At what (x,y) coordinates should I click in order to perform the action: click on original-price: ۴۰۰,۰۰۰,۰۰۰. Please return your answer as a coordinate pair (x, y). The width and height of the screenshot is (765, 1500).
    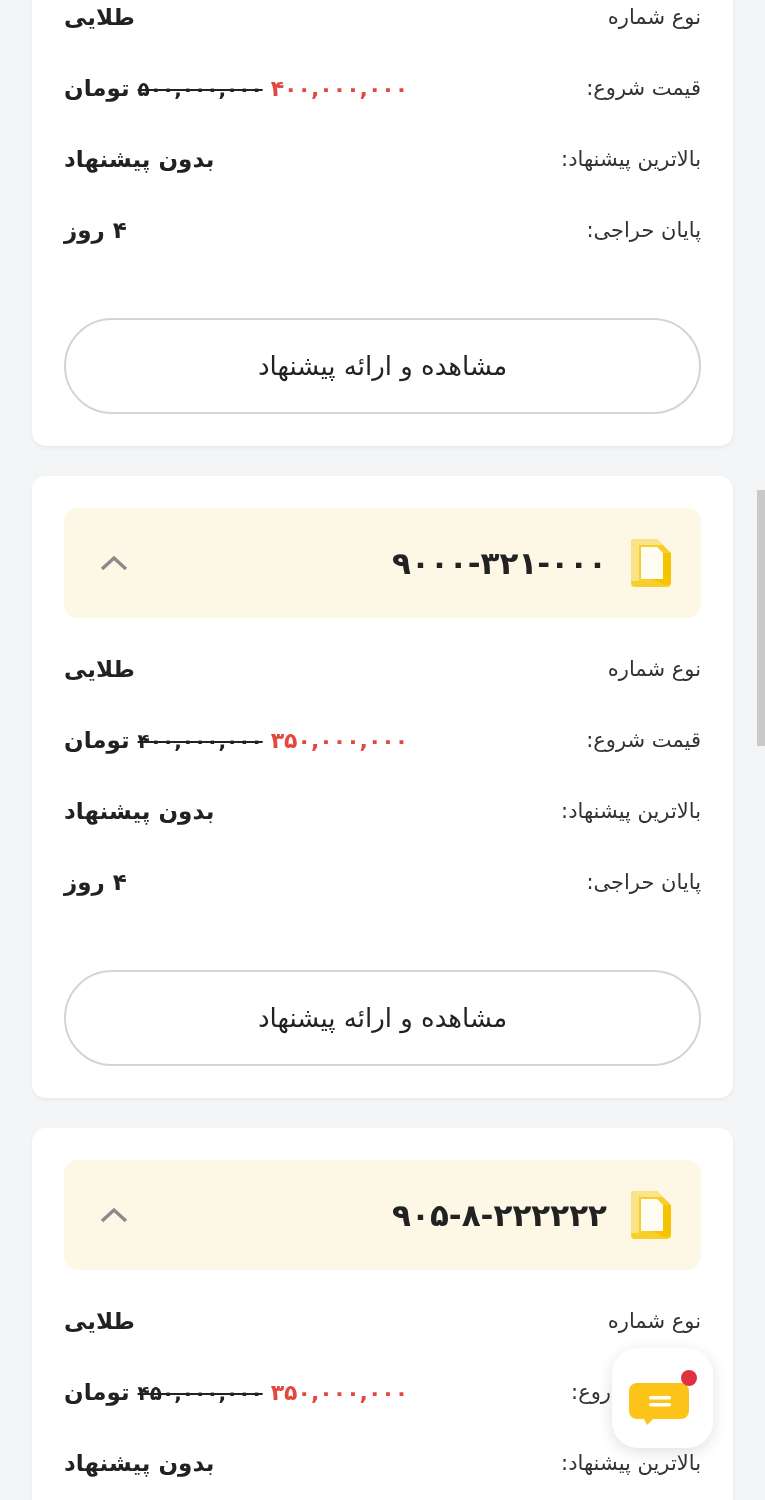
    Looking at the image, I should click on (200, 741).